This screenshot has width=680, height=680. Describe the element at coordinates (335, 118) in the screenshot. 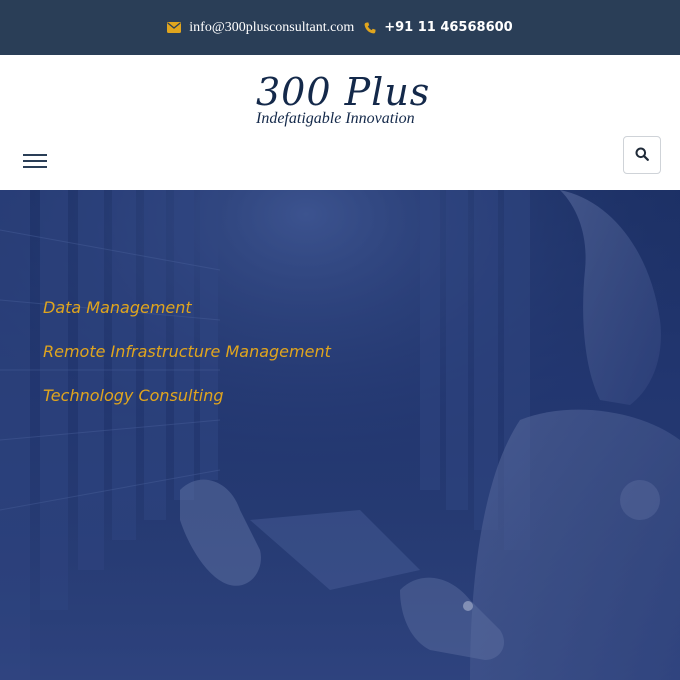

I see `logo-tagline: Indefatigable Innovation` at that location.